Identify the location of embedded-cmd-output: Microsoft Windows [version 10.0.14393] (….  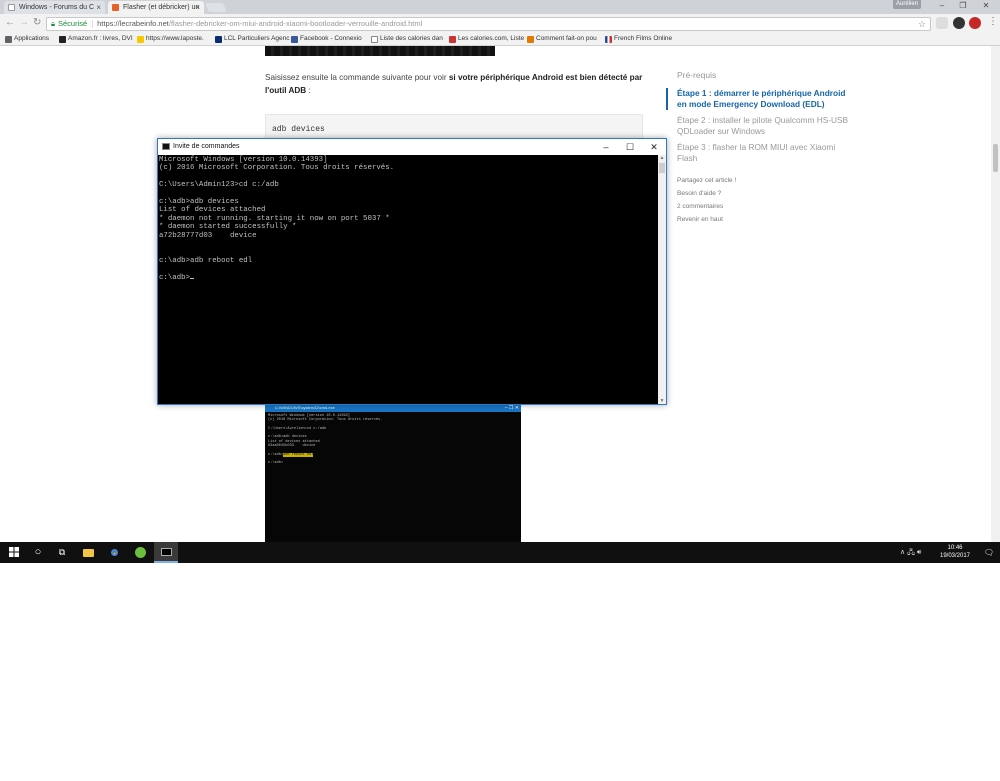
(393, 440).